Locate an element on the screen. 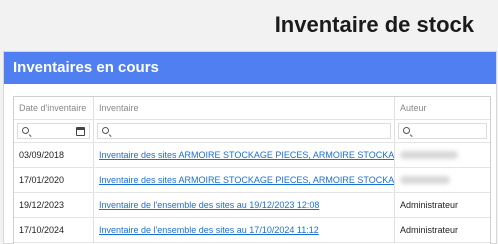 The image size is (498, 244). filter-cell-inventory is located at coordinates (244, 131).